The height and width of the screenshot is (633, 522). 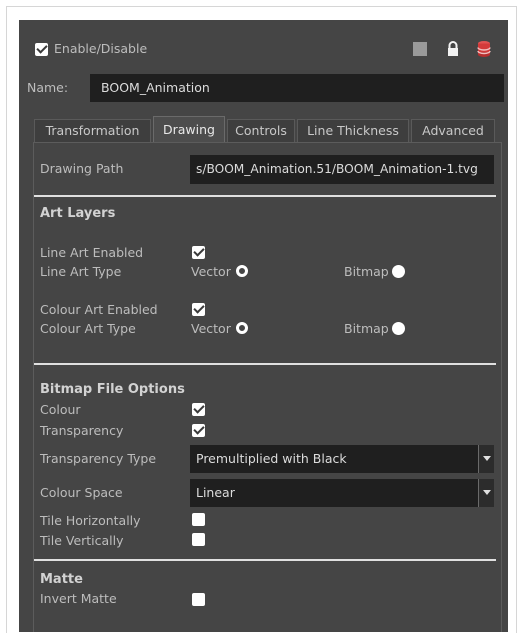 What do you see at coordinates (242, 328) in the screenshot?
I see `colour-art-vector-radio` at bounding box center [242, 328].